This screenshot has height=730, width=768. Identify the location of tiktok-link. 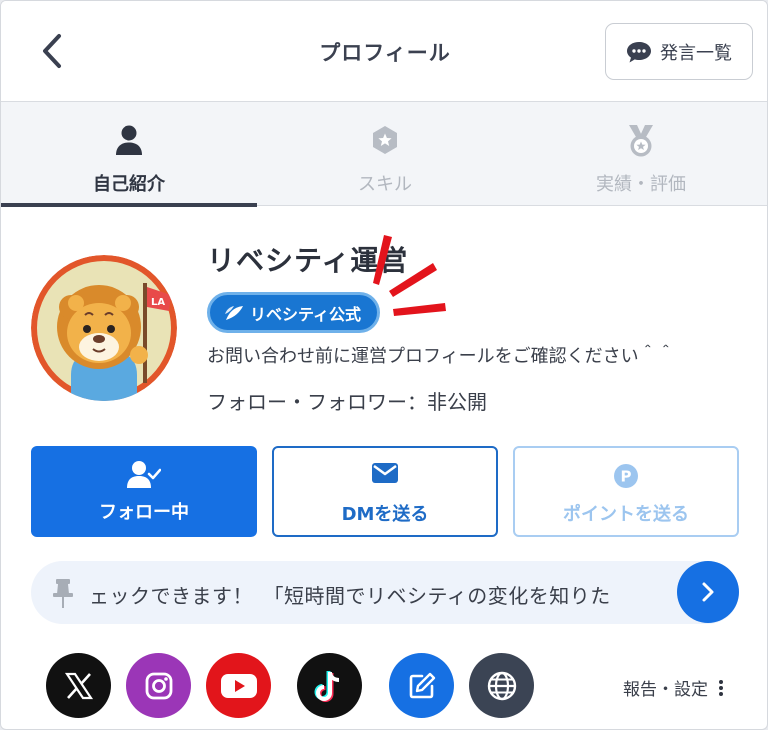
(329, 685).